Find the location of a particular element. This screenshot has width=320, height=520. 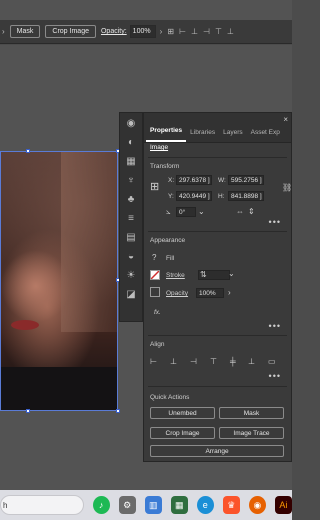

constrain-proportions-icon: ⛓ is located at coordinates (287, 187).